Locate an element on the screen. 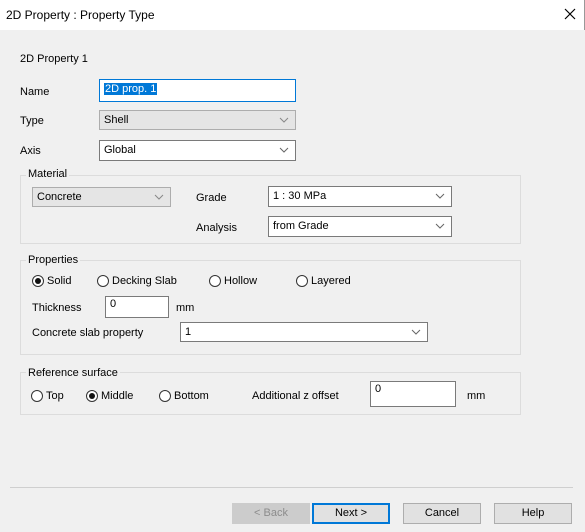 The width and height of the screenshot is (585, 532). slab-property-value: 1 is located at coordinates (188, 332).